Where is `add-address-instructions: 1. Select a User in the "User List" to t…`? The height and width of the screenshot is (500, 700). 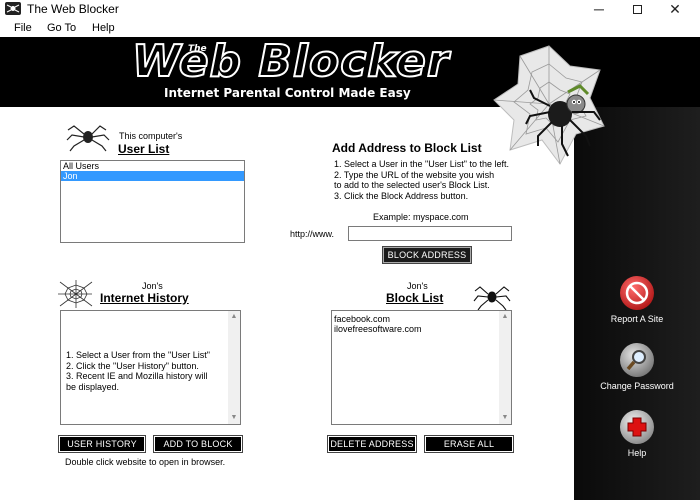 add-address-instructions: 1. Select a User in the "User List" to t… is located at coordinates (421, 180).